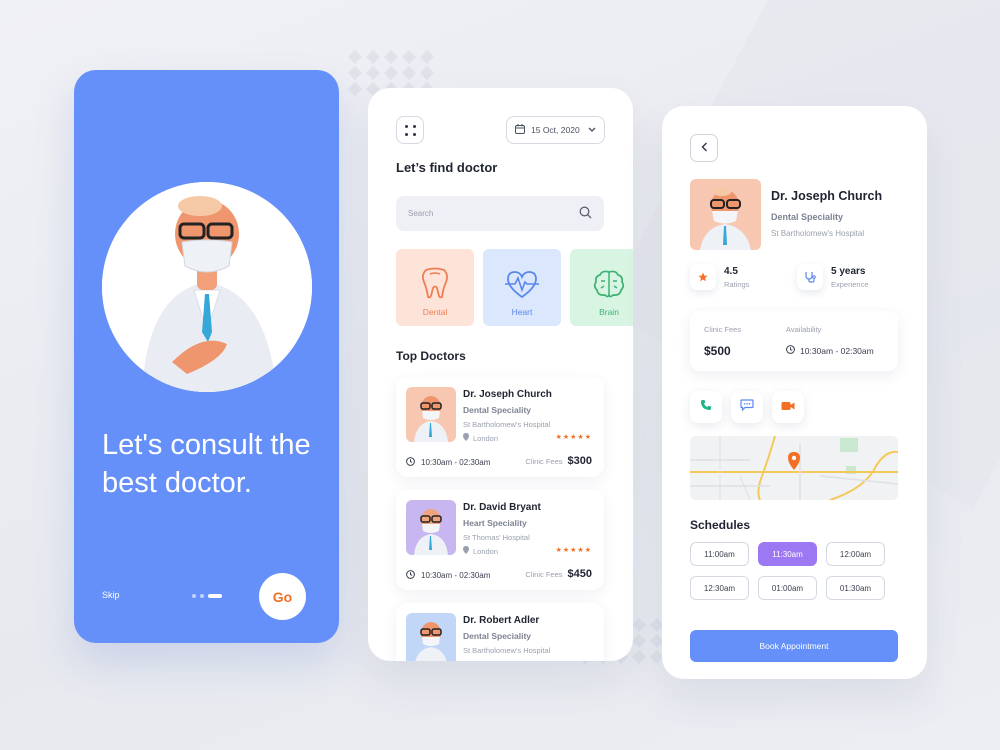 This screenshot has height=750, width=1000. I want to click on location-map, so click(794, 468).